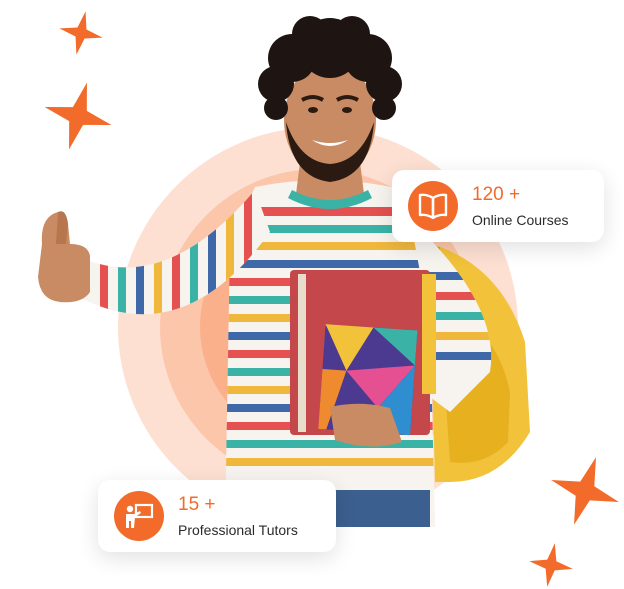 The height and width of the screenshot is (589, 624). I want to click on teacher-board-icon, so click(140, 515).